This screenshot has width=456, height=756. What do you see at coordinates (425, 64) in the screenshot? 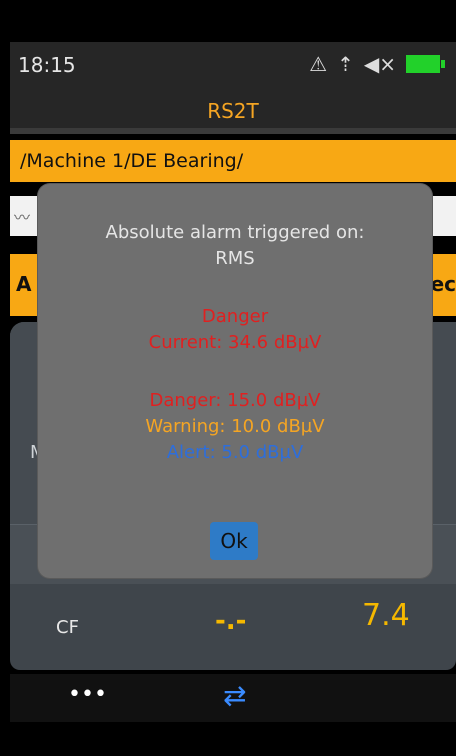
I see `battery-icon` at bounding box center [425, 64].